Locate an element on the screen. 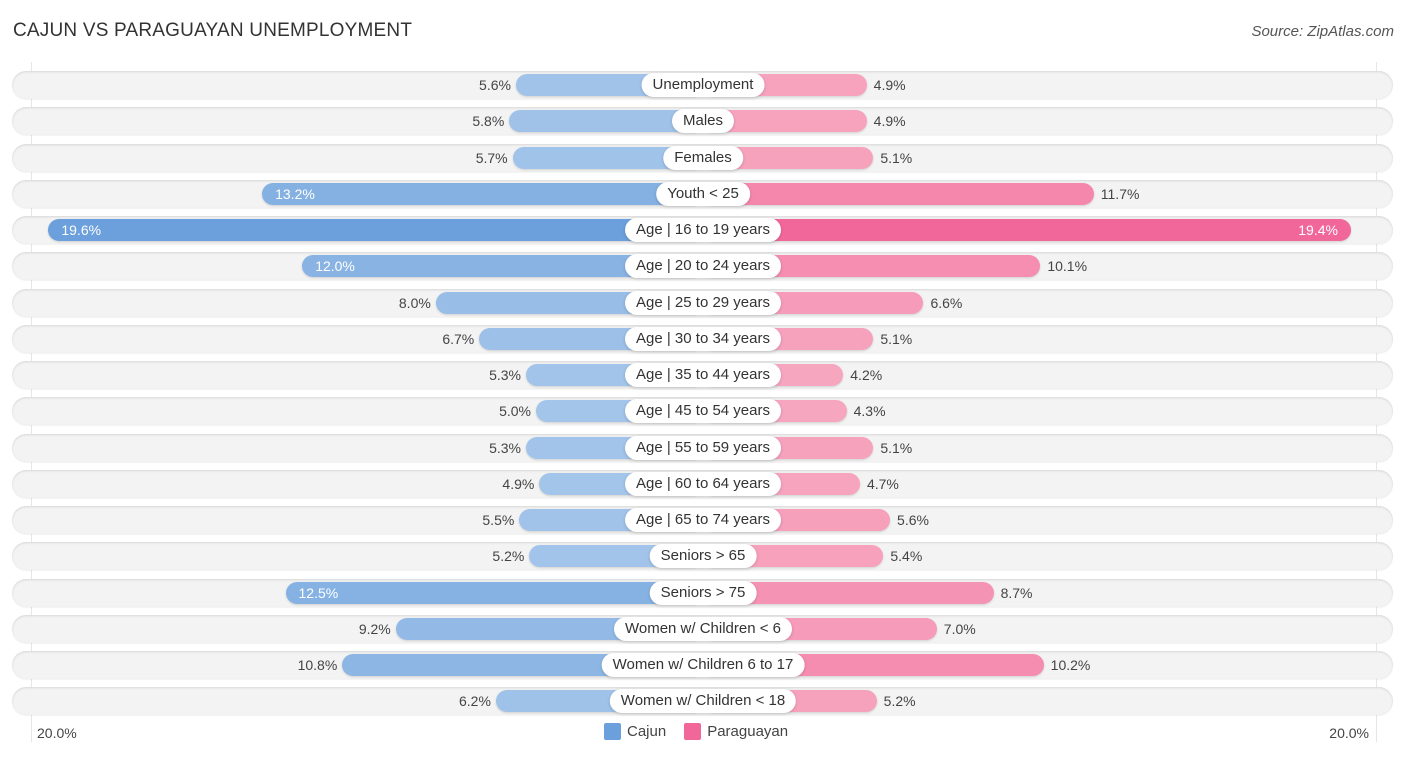 The image size is (1406, 757). legend: Cajun Paraguayan is located at coordinates (702, 731).